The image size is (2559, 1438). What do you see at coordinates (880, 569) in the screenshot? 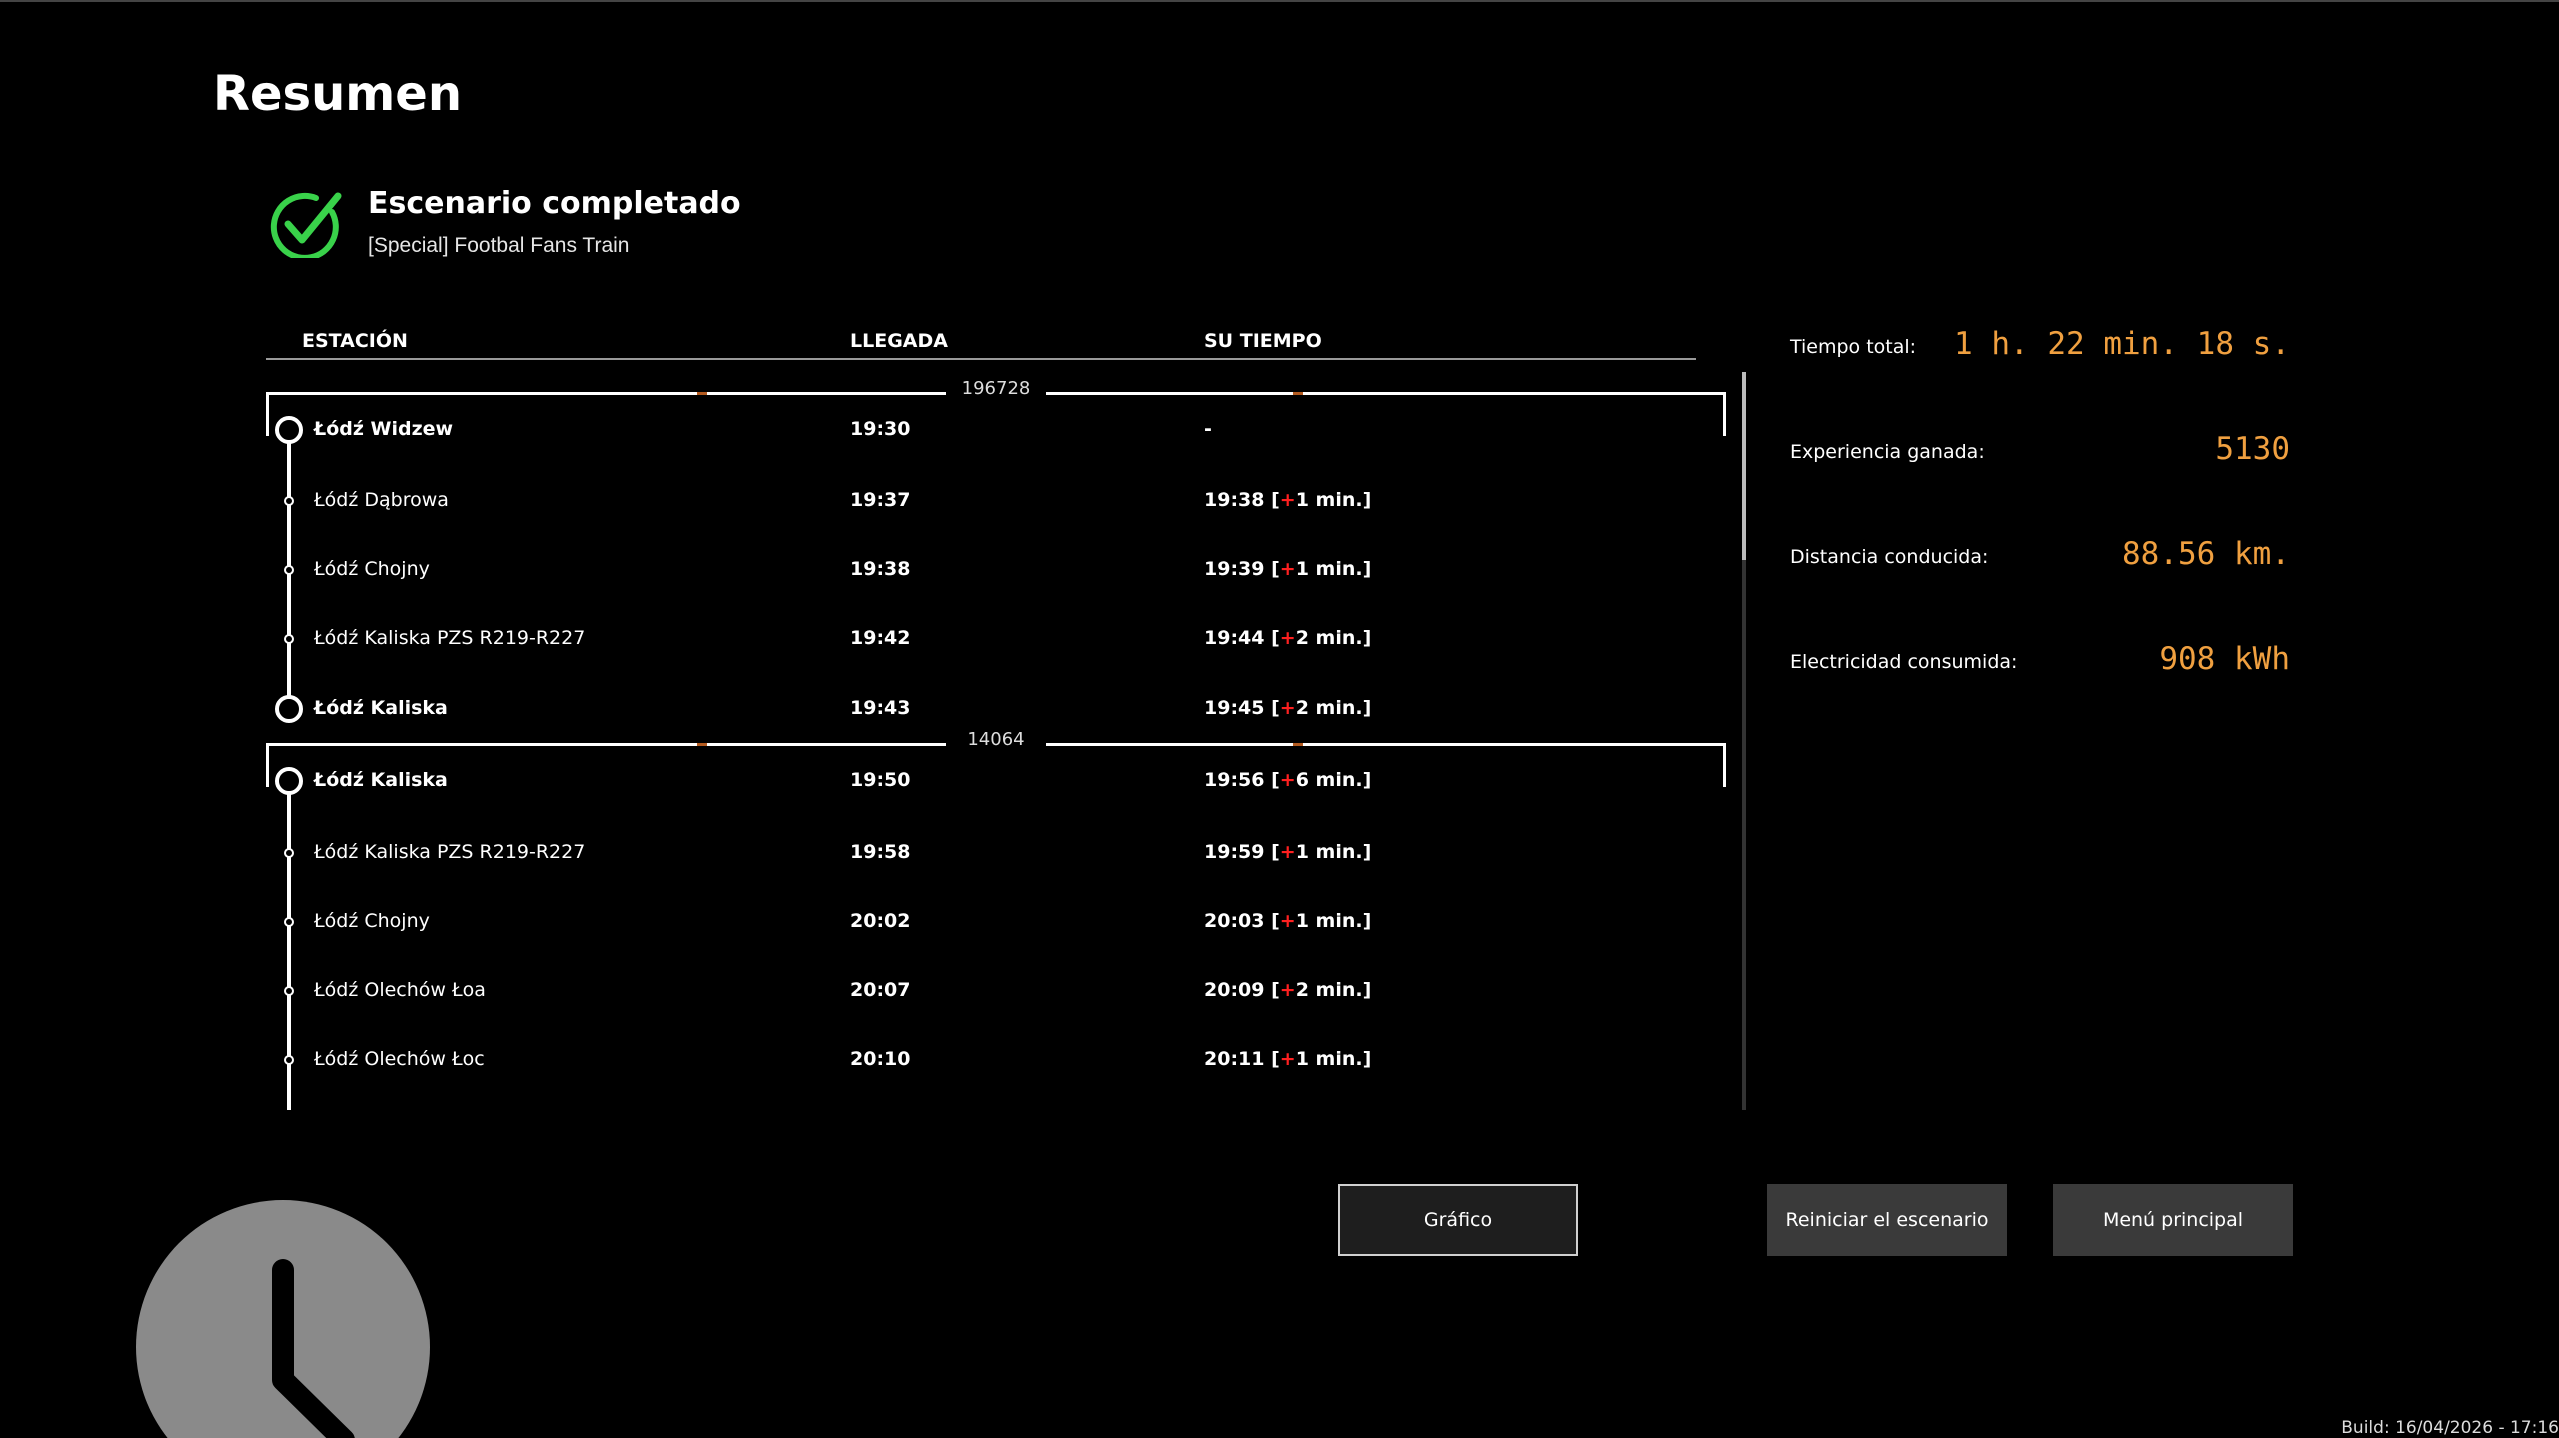
I see `arrival-time: 19:38` at bounding box center [880, 569].